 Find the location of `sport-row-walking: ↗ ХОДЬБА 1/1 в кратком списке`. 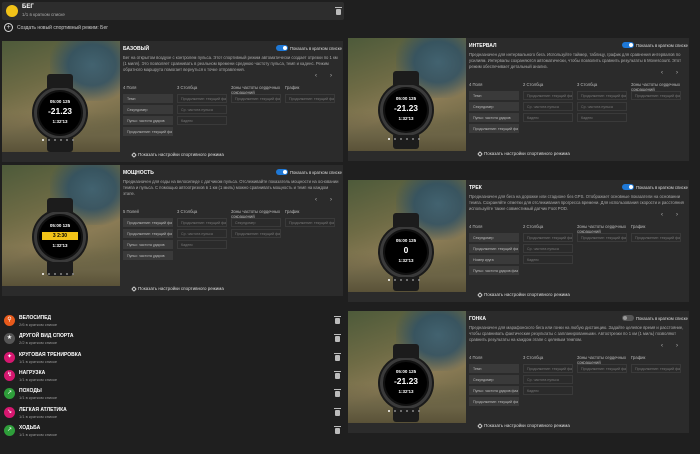

sport-row-walking: ↗ ХОДЬБА 1/1 в кратком списке is located at coordinates (174, 431).